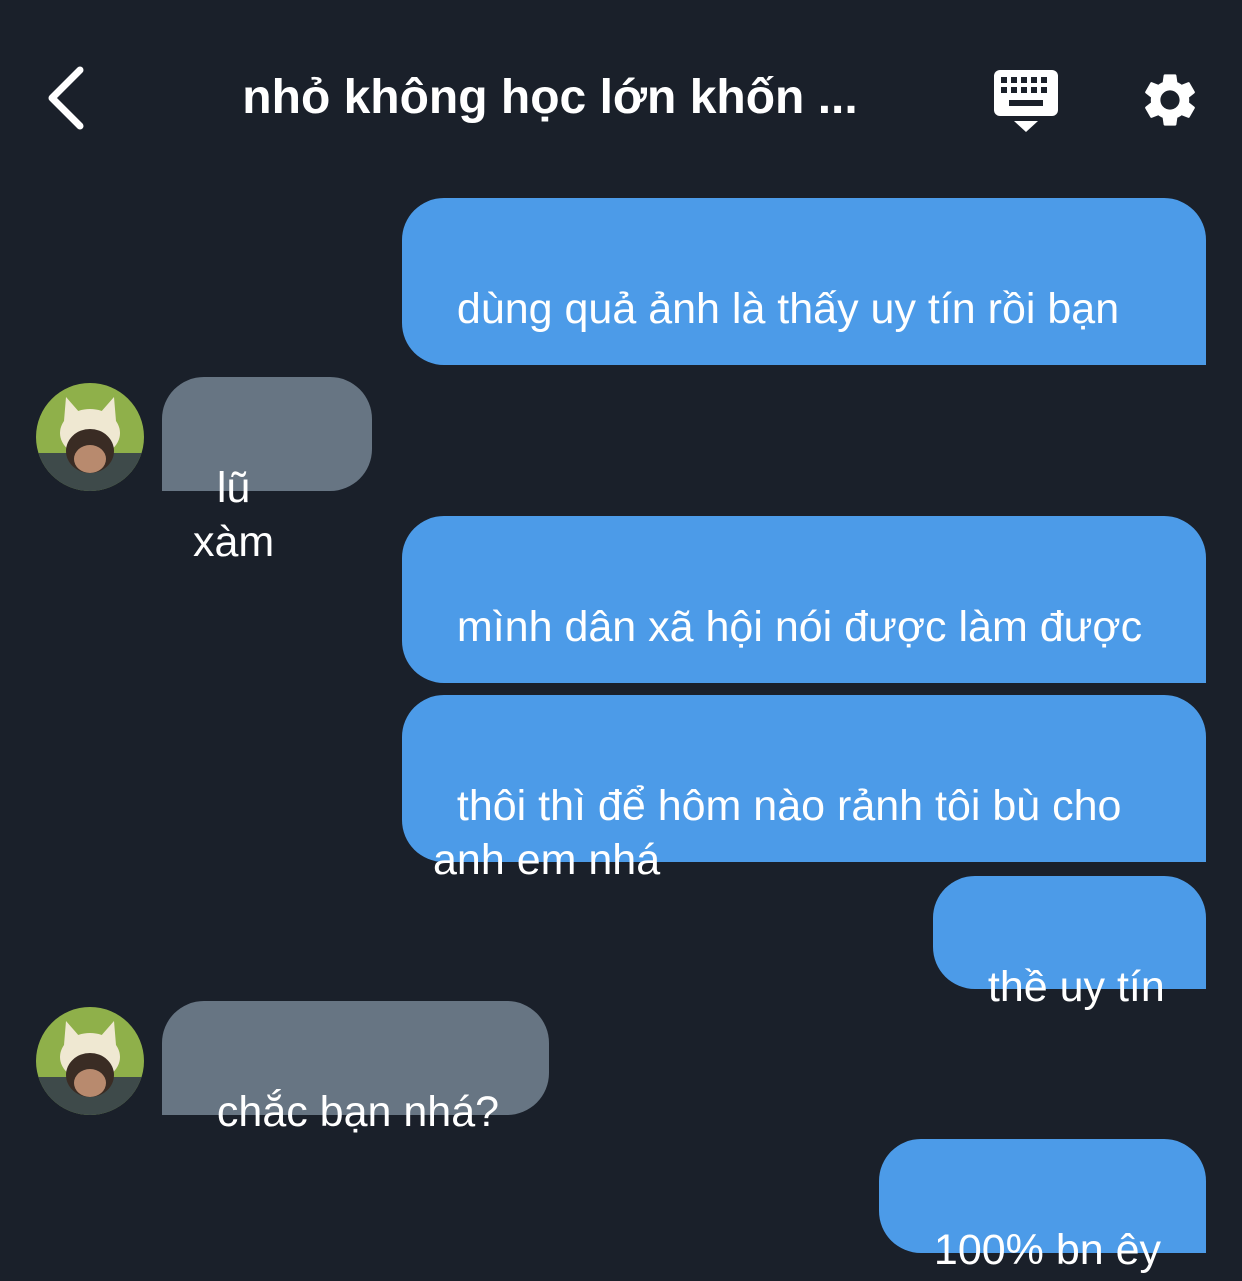 This screenshot has height=1281, width=1242. Describe the element at coordinates (1069, 943) in the screenshot. I see `outgoing-message: thề uy tín` at that location.